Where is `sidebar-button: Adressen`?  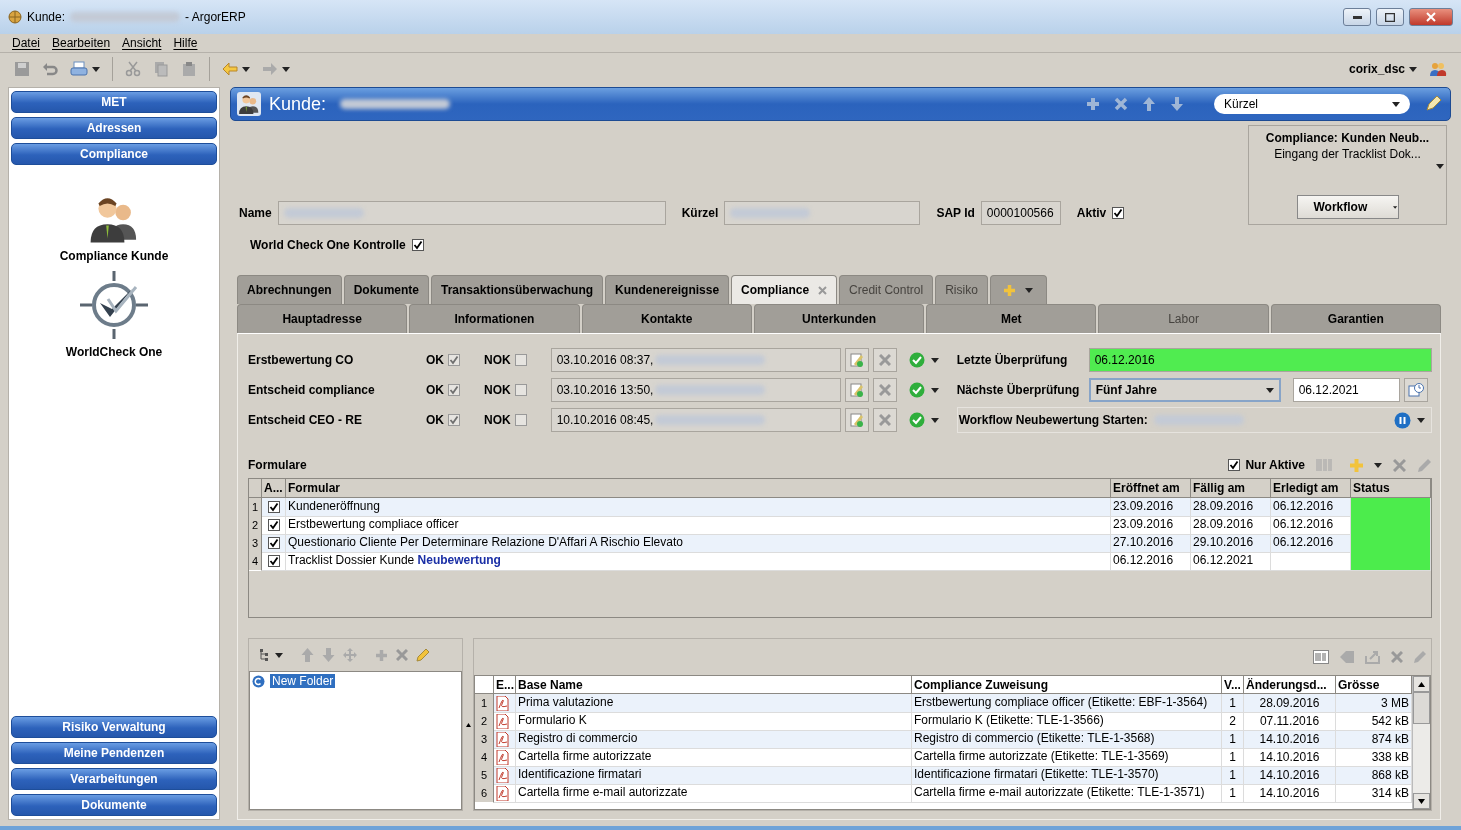
sidebar-button: Adressen is located at coordinates (114, 128).